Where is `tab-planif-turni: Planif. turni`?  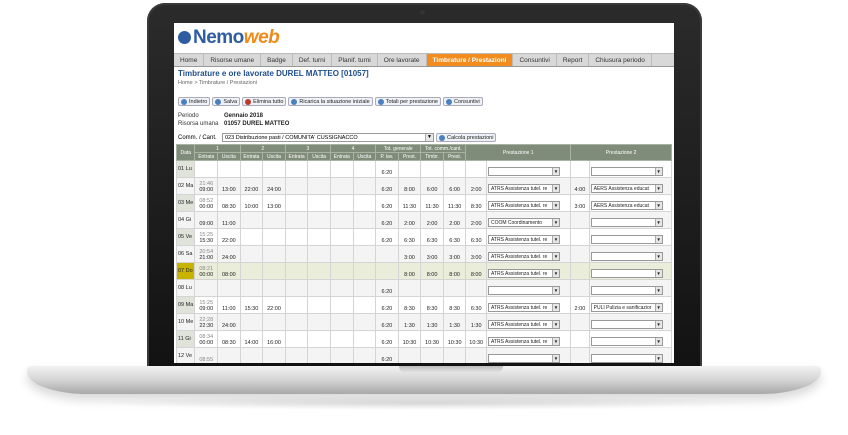 tab-planif-turni: Planif. turni is located at coordinates (355, 60).